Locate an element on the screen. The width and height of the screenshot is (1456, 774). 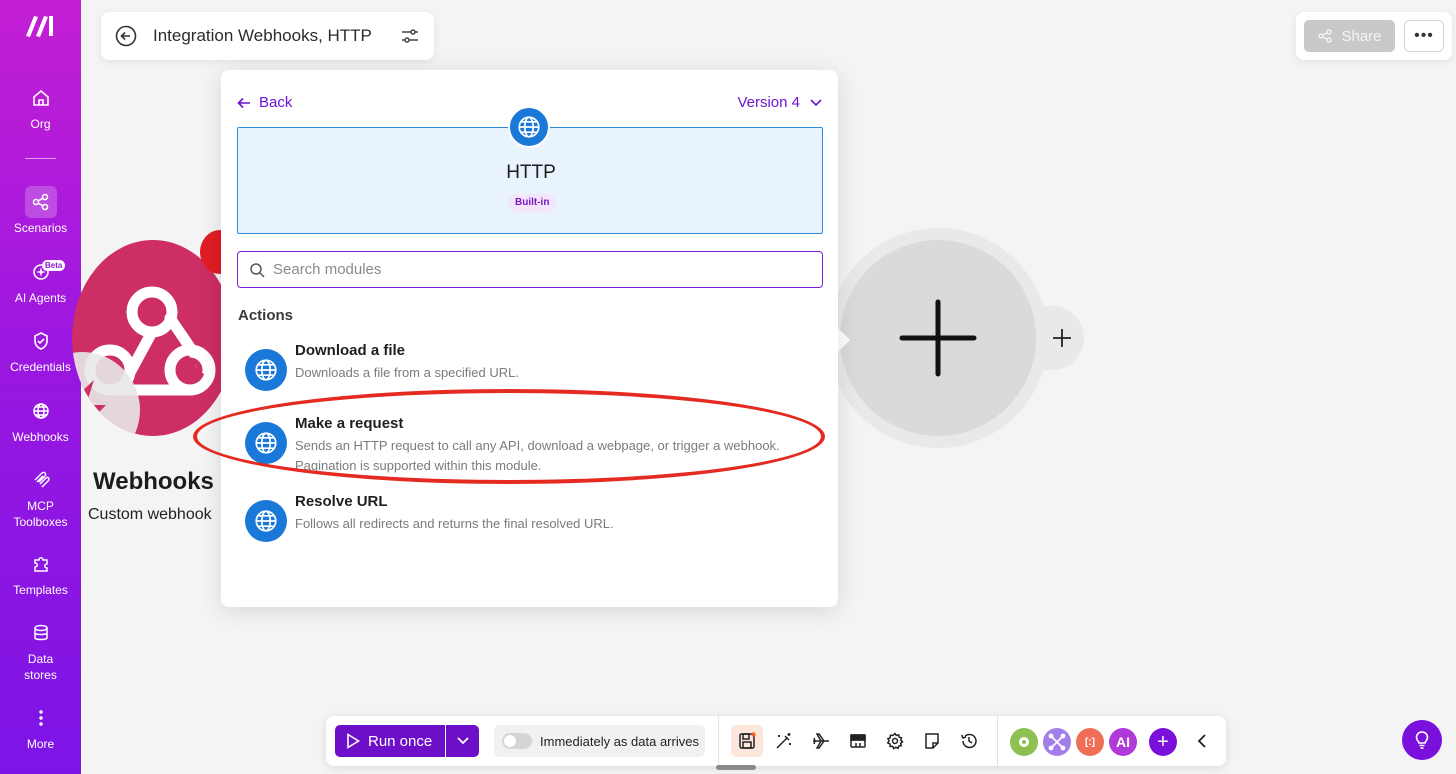
builtin-badge: Built-in is located at coordinates (532, 203).